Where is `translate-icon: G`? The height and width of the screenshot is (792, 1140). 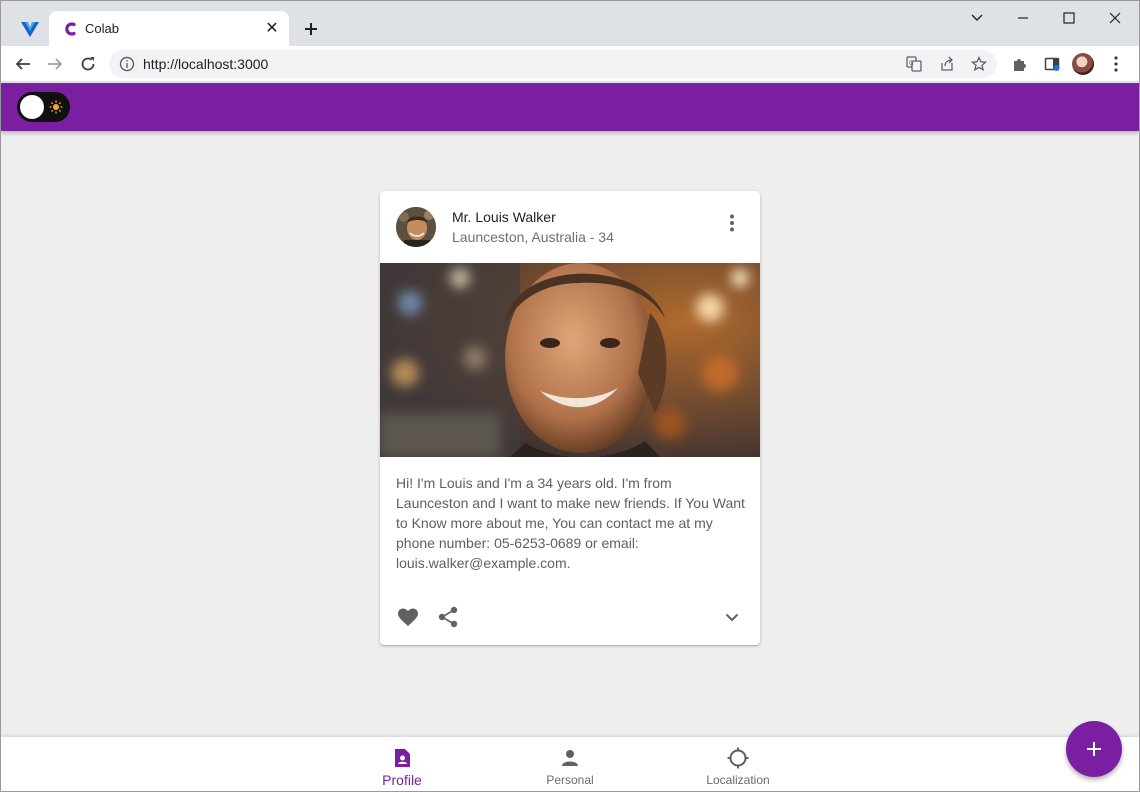 translate-icon: G is located at coordinates (914, 64).